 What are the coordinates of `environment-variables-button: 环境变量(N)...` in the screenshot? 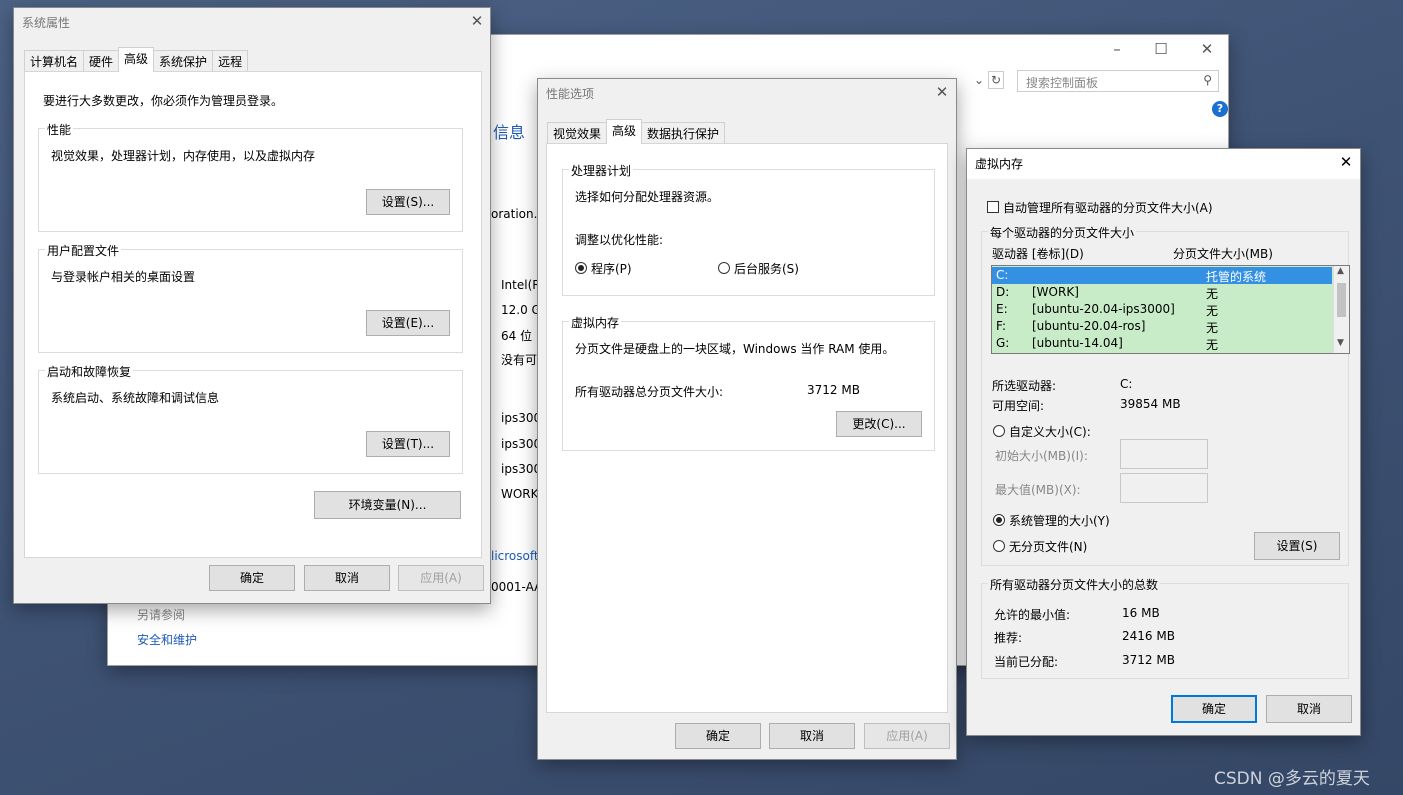 It's located at (387, 505).